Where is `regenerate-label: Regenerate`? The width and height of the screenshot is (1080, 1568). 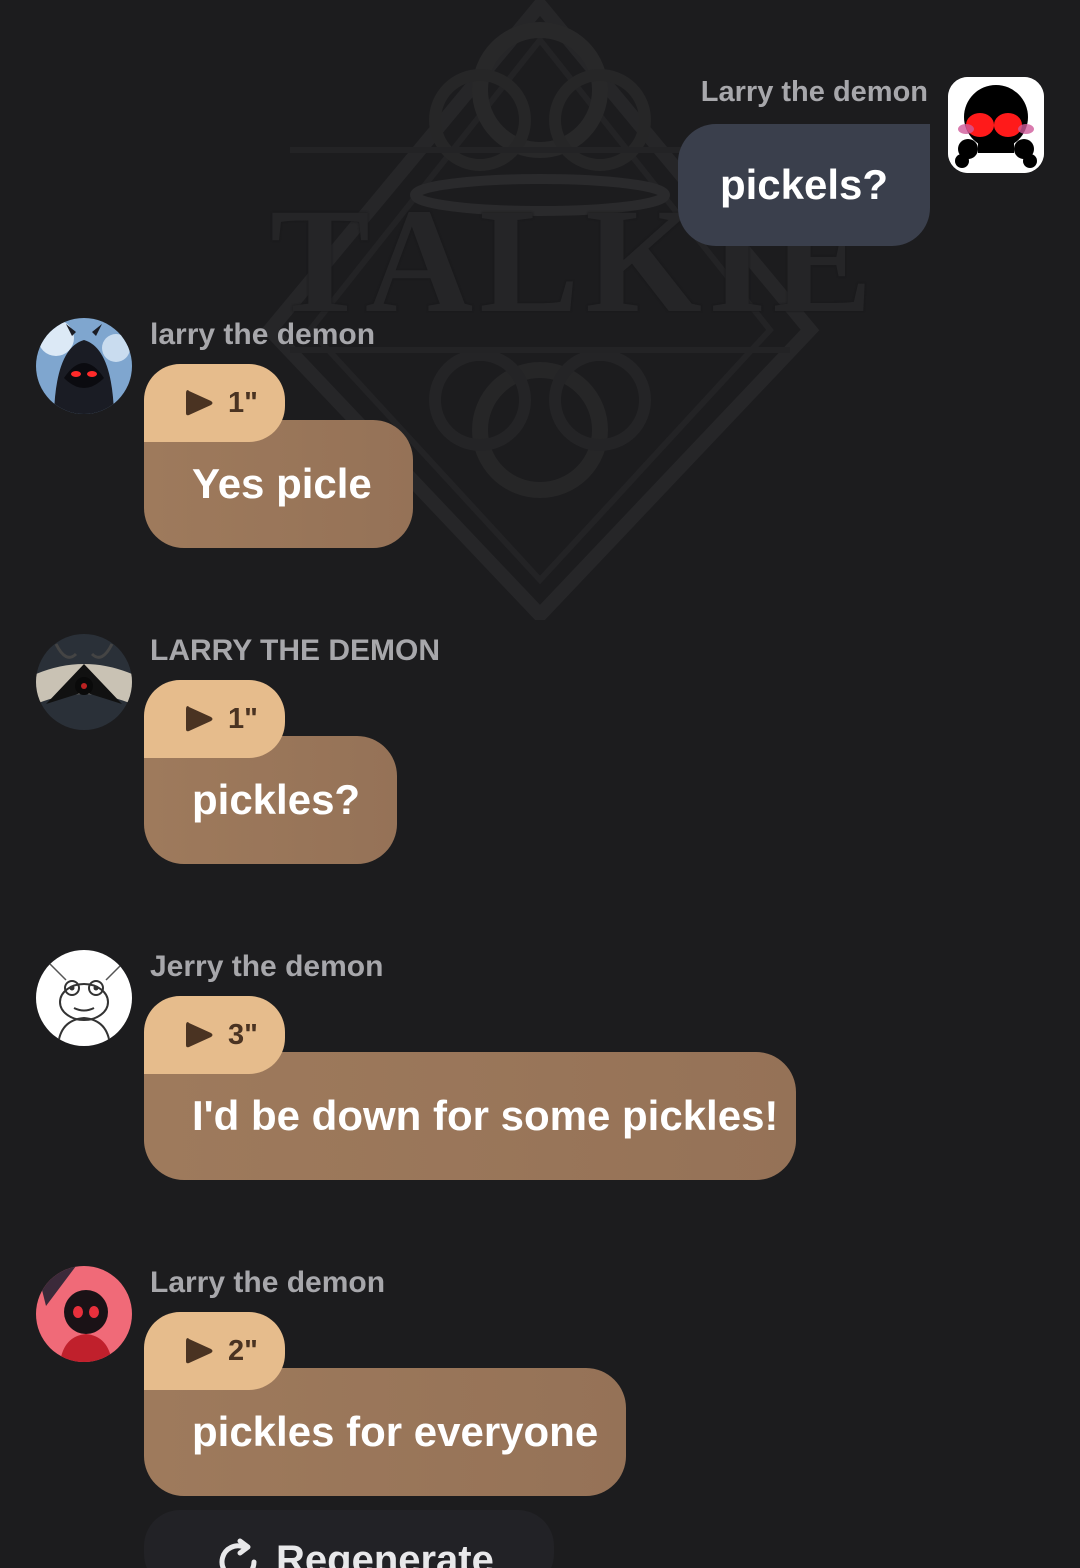 regenerate-label: Regenerate is located at coordinates (385, 1553).